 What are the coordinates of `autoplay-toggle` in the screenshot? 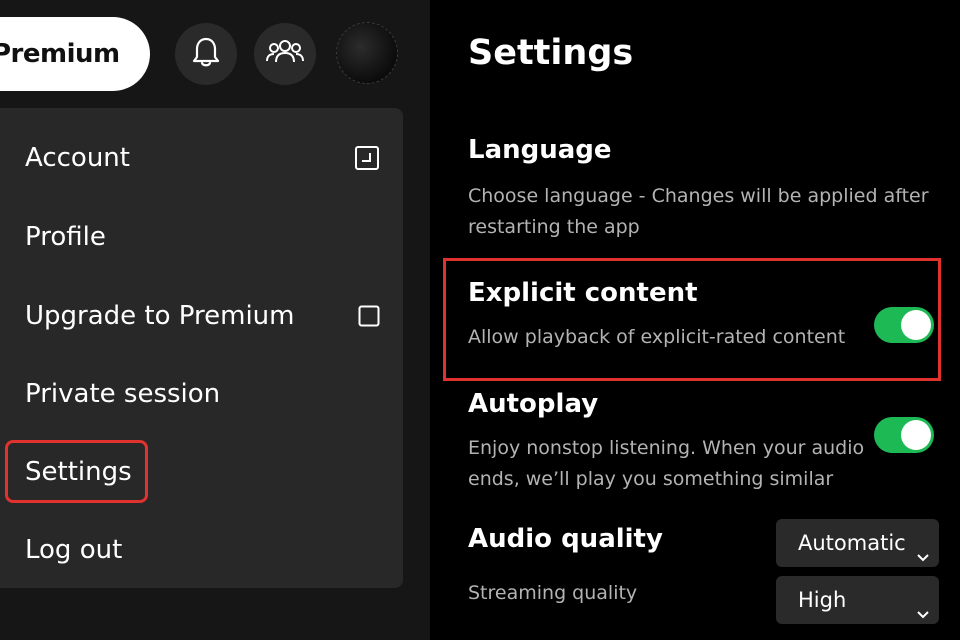 It's located at (904, 435).